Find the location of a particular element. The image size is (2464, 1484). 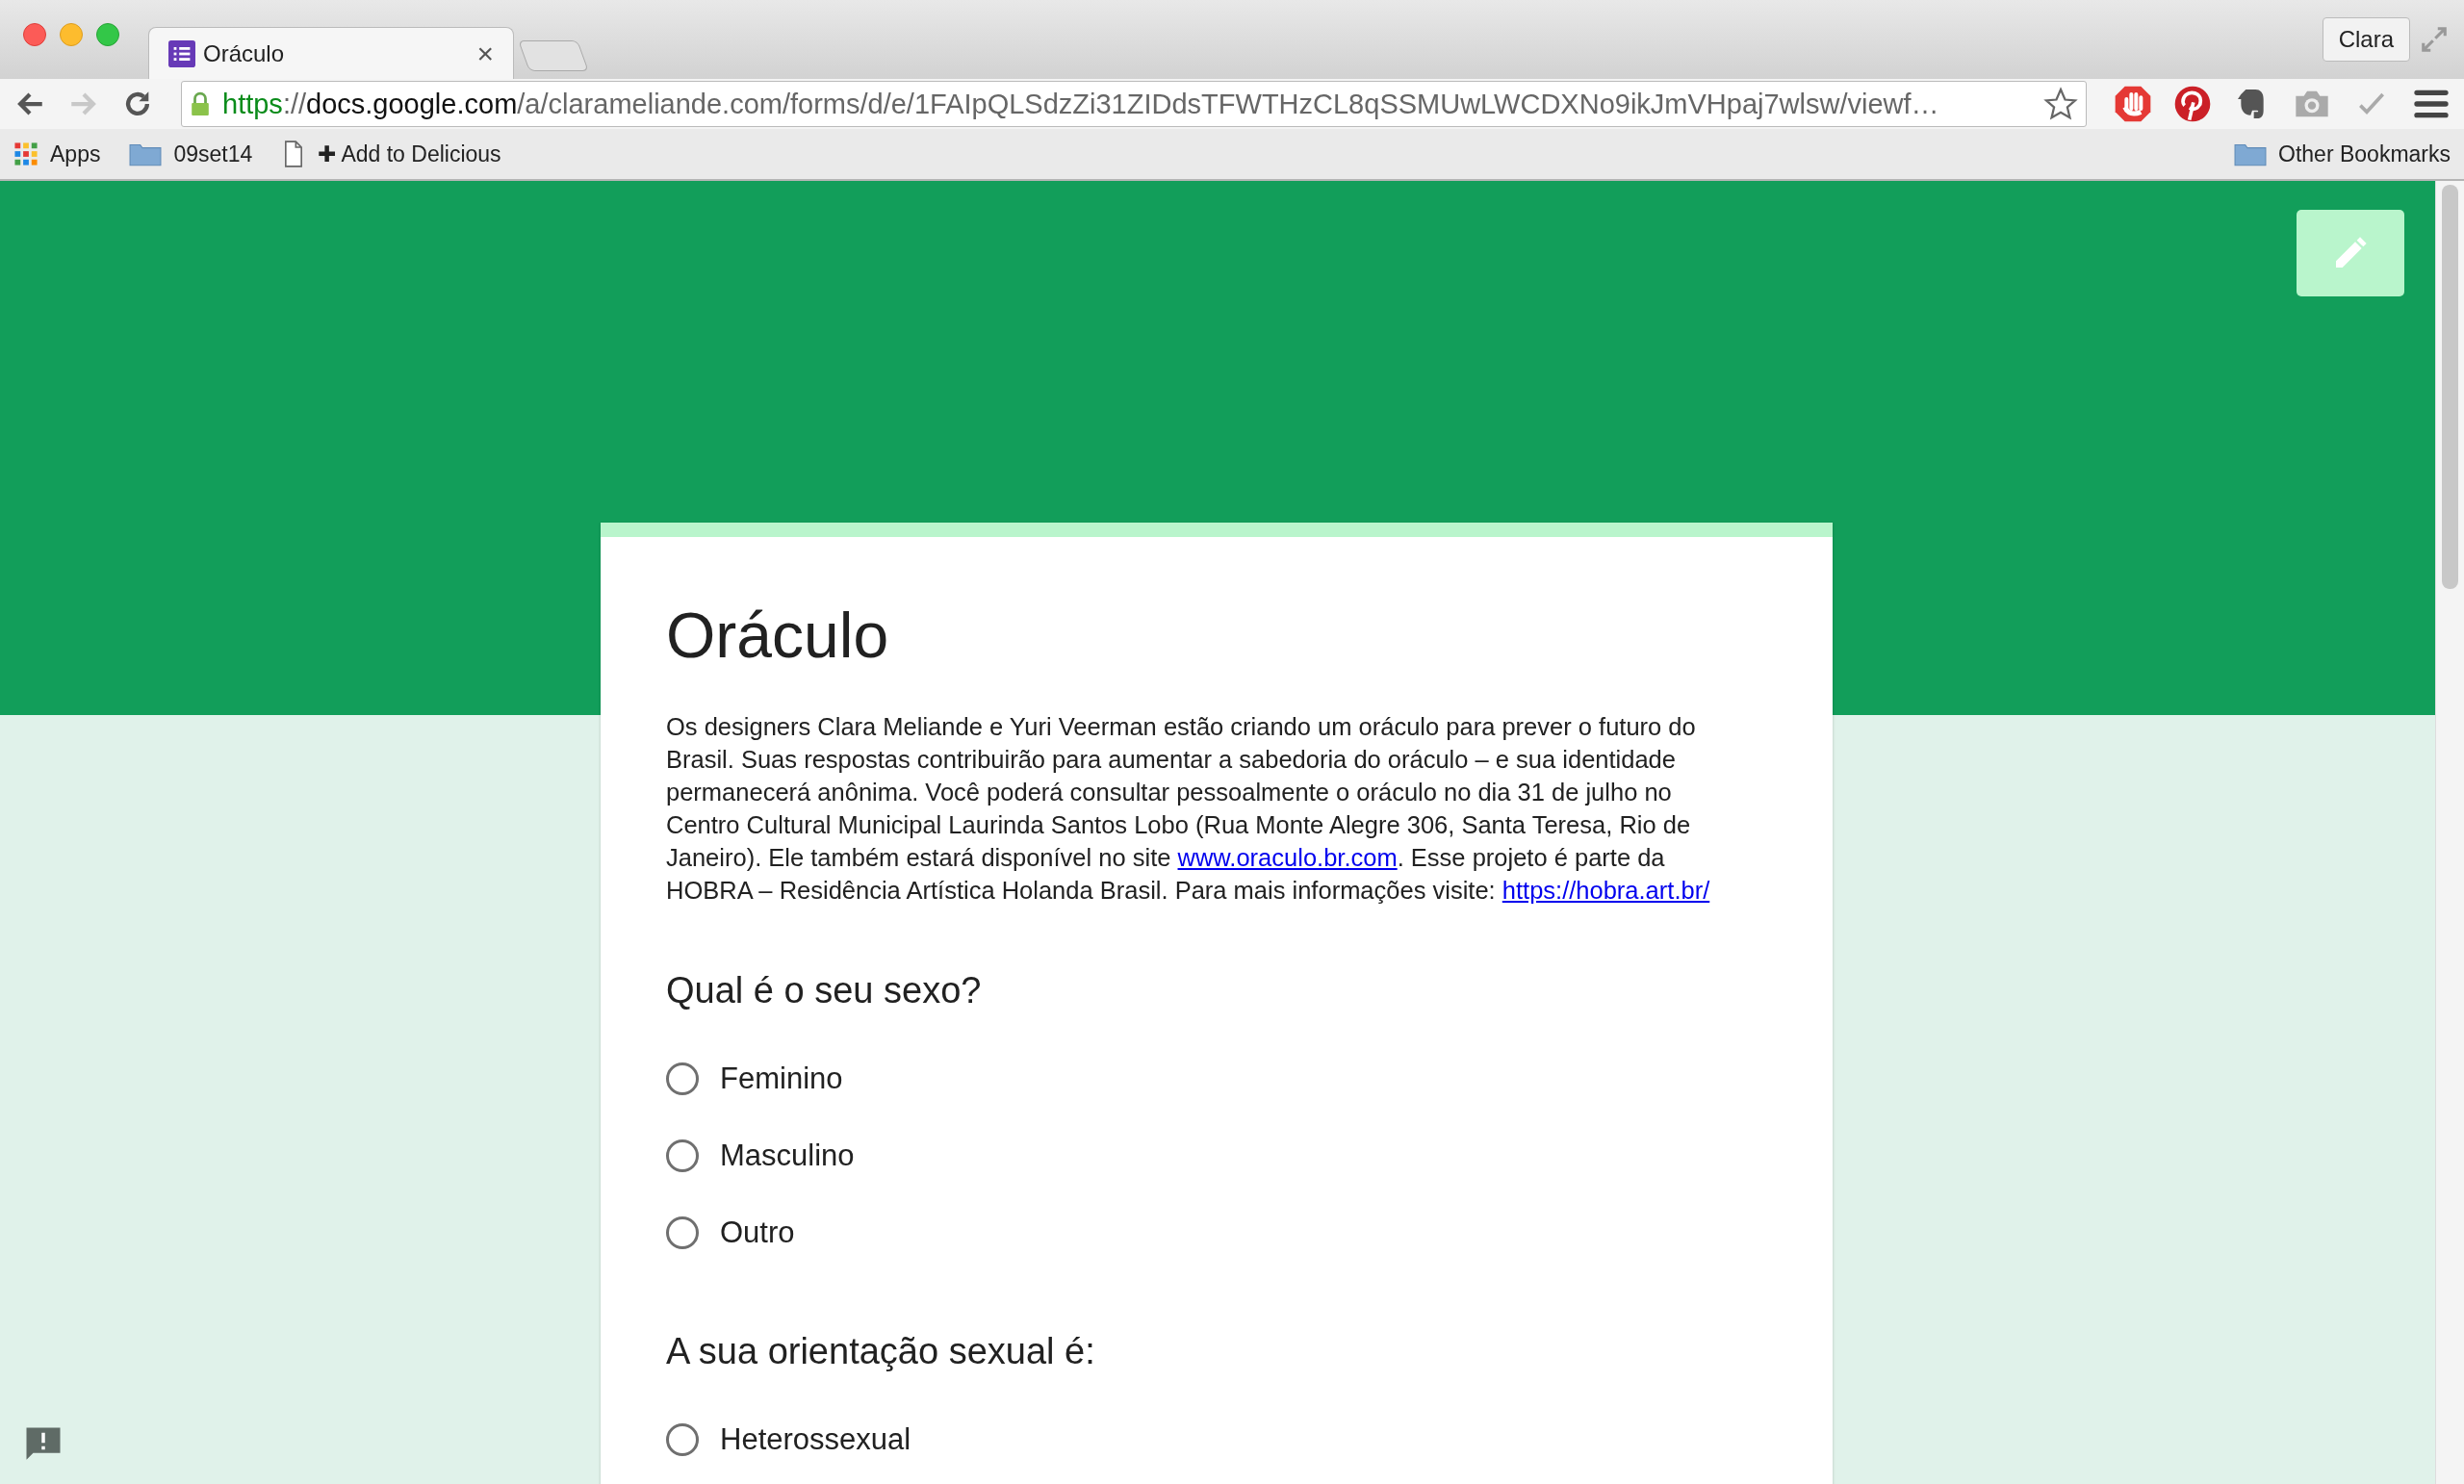

bookmark-item: 09set14 is located at coordinates (191, 154).